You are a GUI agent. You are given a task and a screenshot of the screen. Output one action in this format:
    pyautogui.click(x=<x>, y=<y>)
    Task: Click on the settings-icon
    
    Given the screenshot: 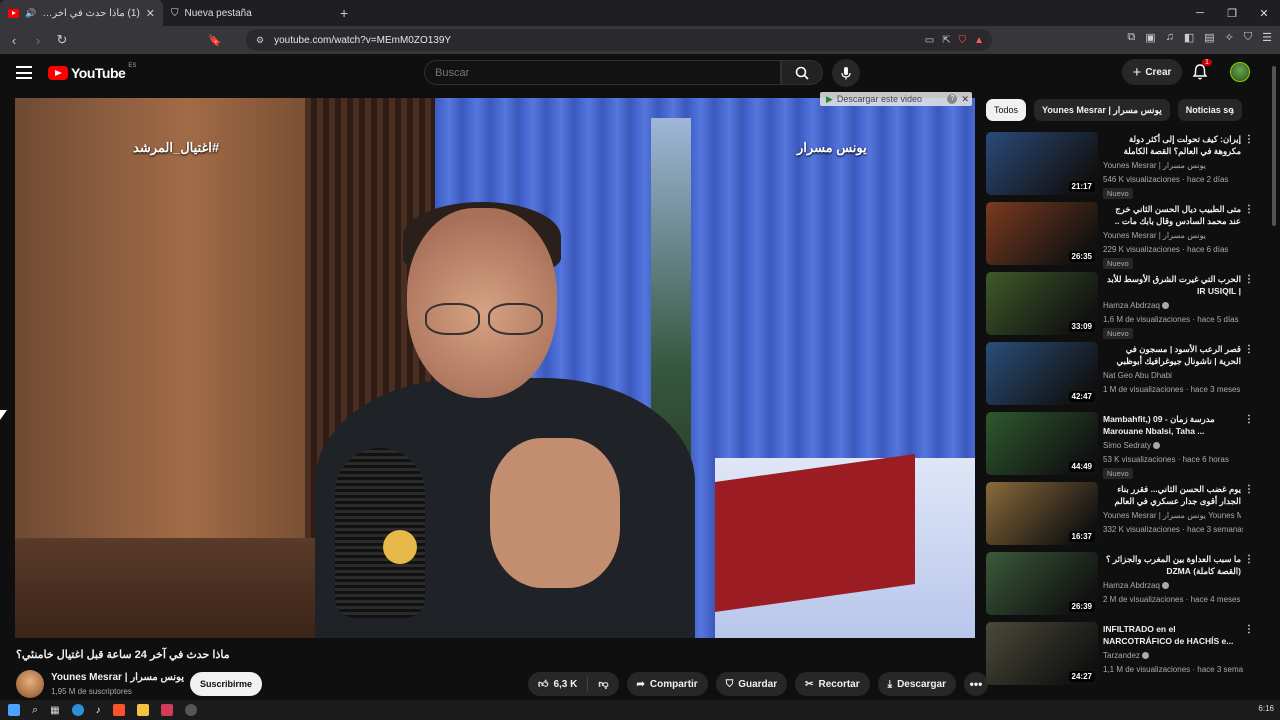 What is the action you would take?
    pyautogui.click(x=190, y=710)
    